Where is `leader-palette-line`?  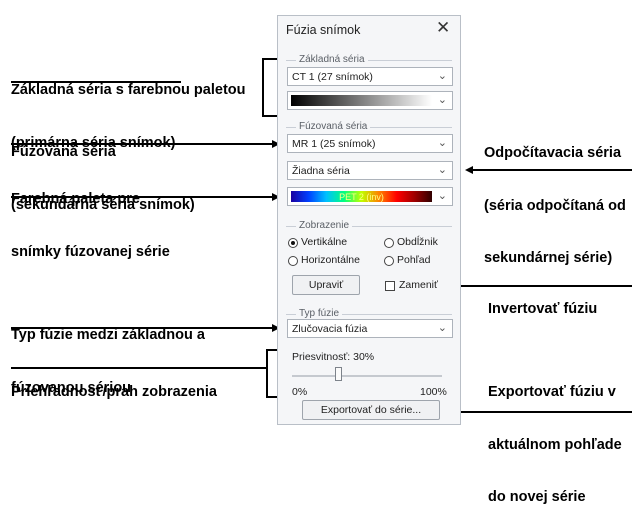 leader-palette-line is located at coordinates (142, 197).